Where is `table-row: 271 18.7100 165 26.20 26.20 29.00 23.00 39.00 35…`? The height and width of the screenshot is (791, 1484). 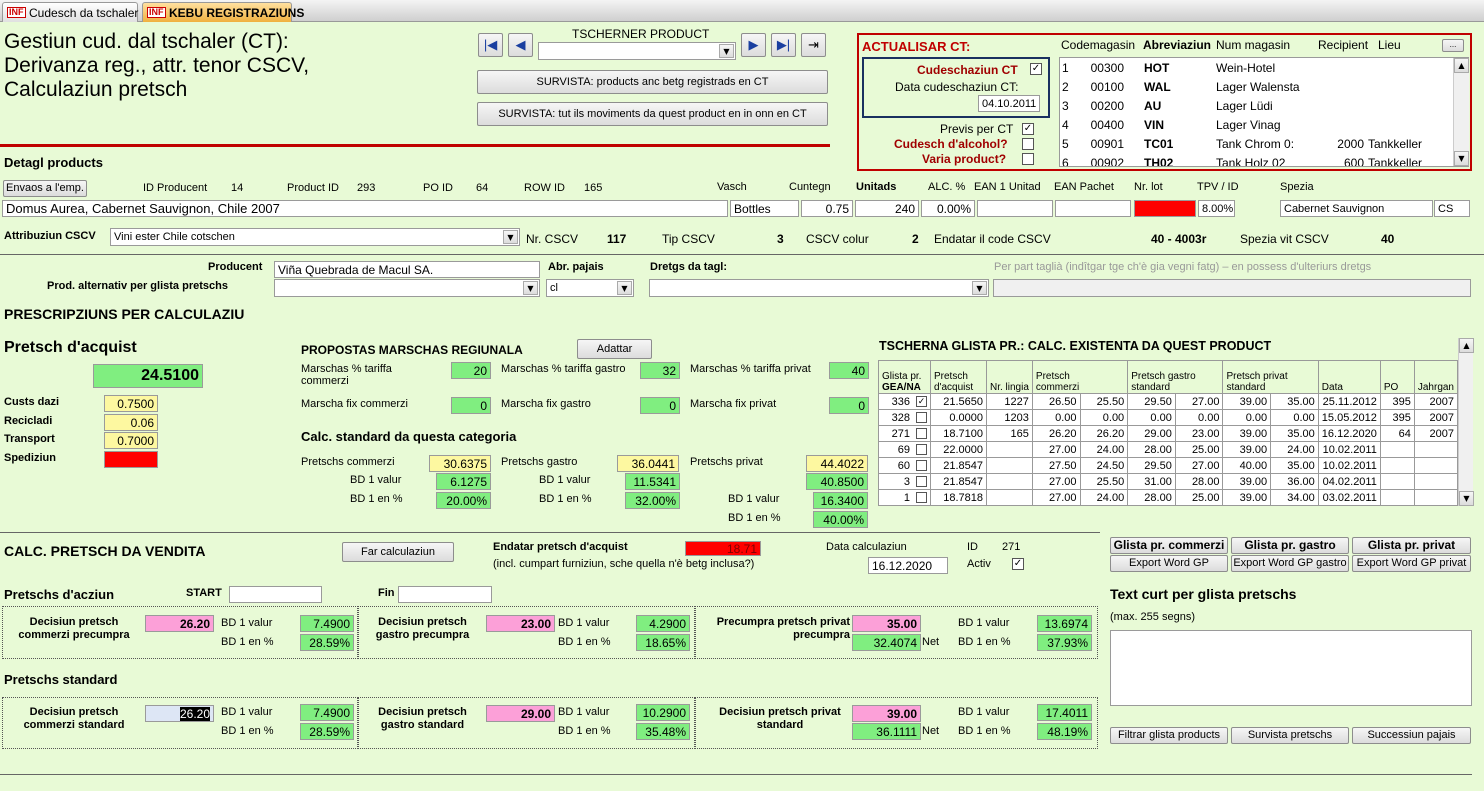 table-row: 271 18.7100 165 26.20 26.20 29.00 23.00 39.00 35… is located at coordinates (1168, 433).